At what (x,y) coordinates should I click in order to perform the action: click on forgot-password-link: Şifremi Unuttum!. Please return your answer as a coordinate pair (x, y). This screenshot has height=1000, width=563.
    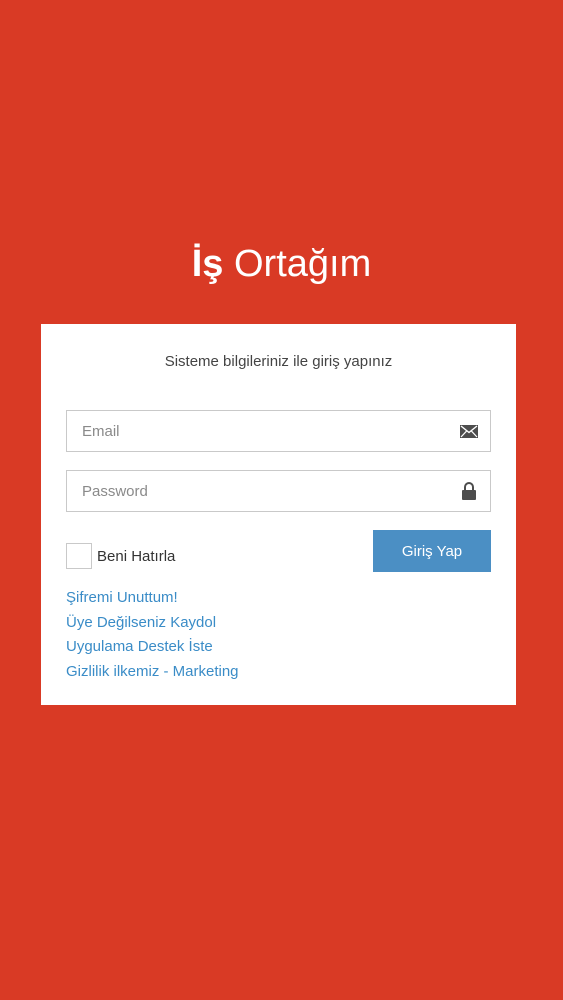
    Looking at the image, I should click on (152, 598).